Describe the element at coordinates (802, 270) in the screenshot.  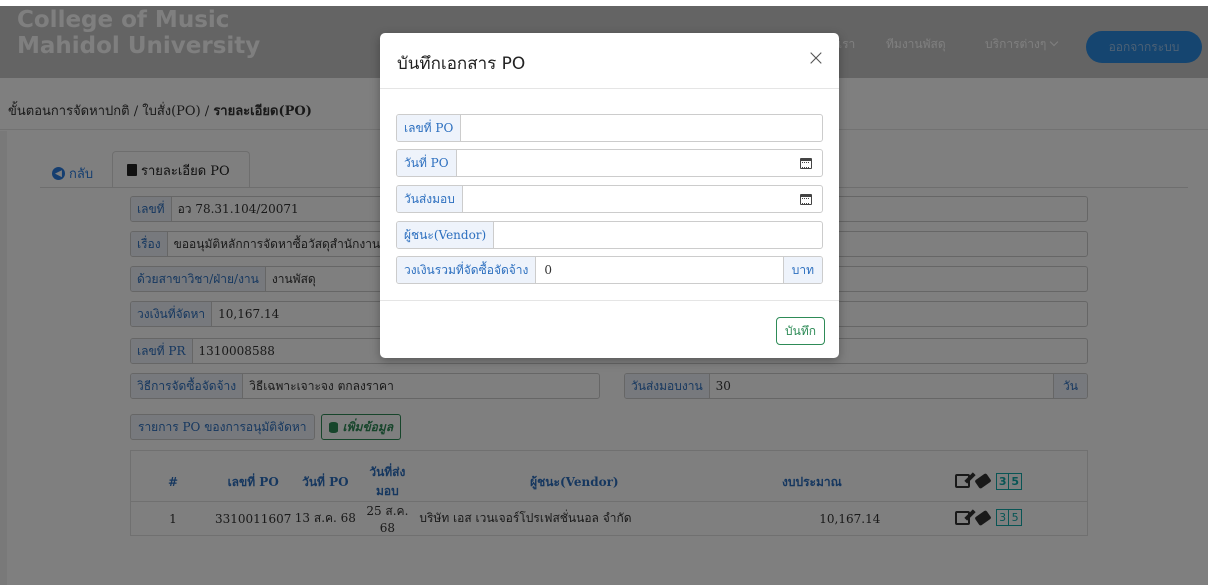
I see `amount-unit: บาท` at that location.